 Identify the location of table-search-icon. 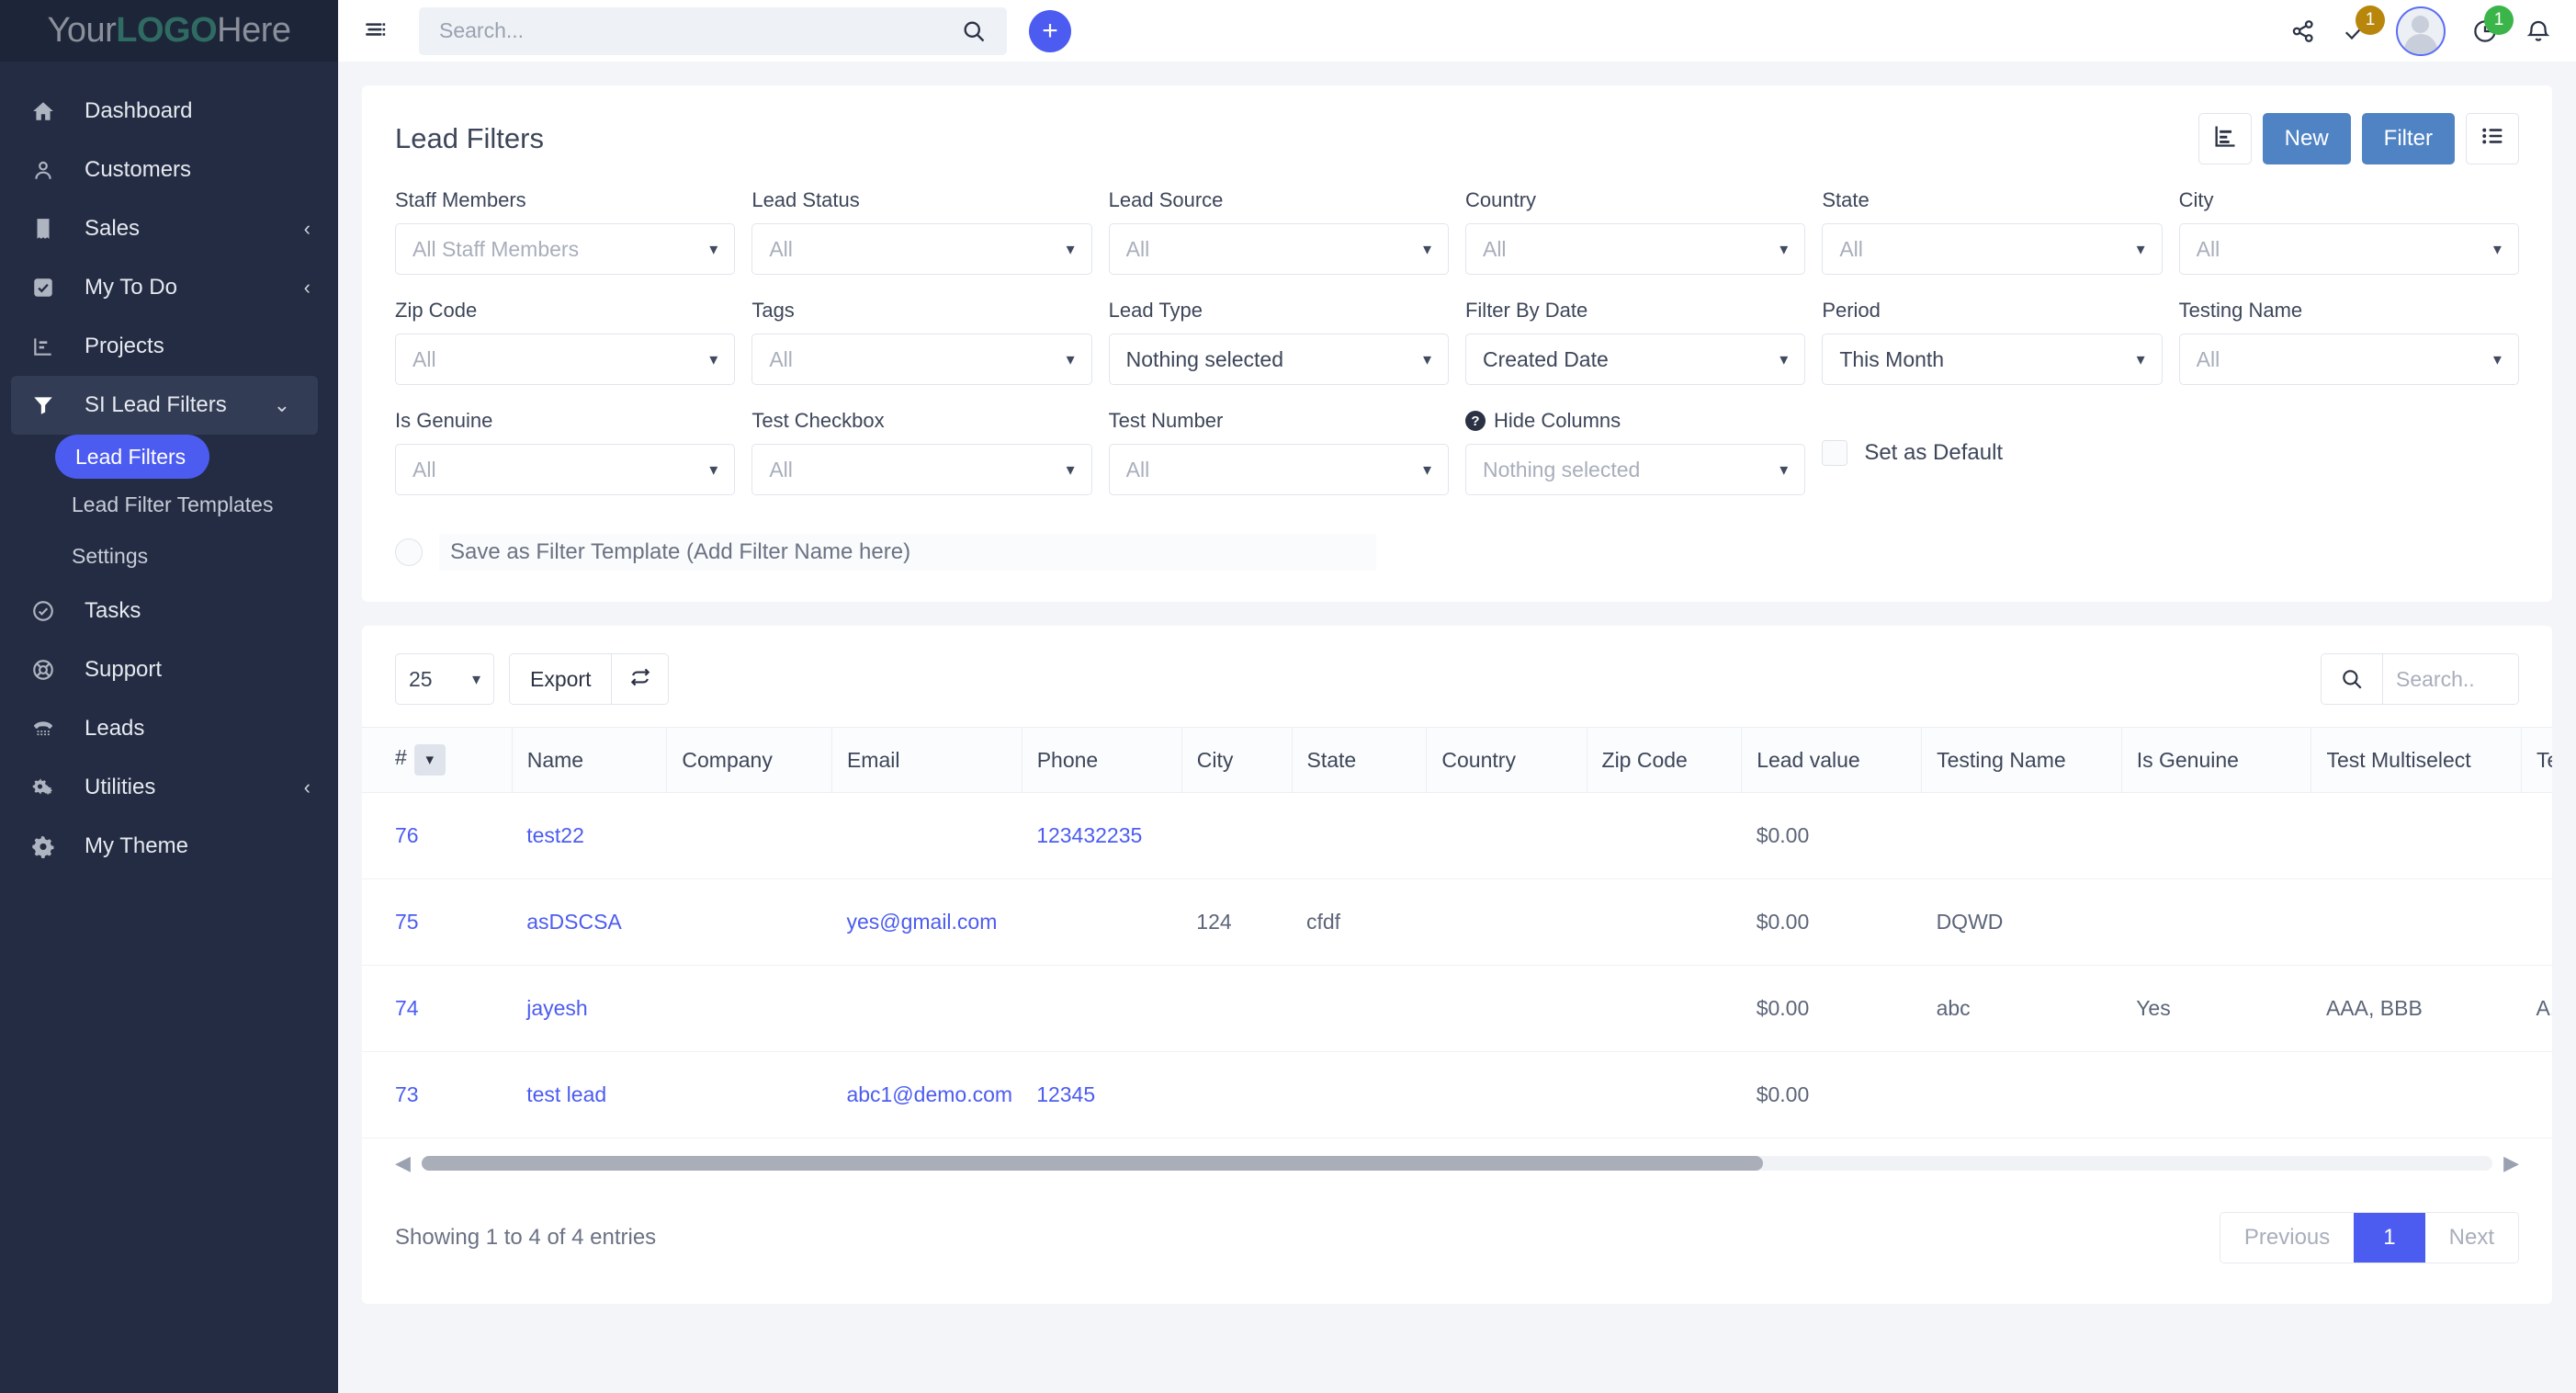
(2352, 679).